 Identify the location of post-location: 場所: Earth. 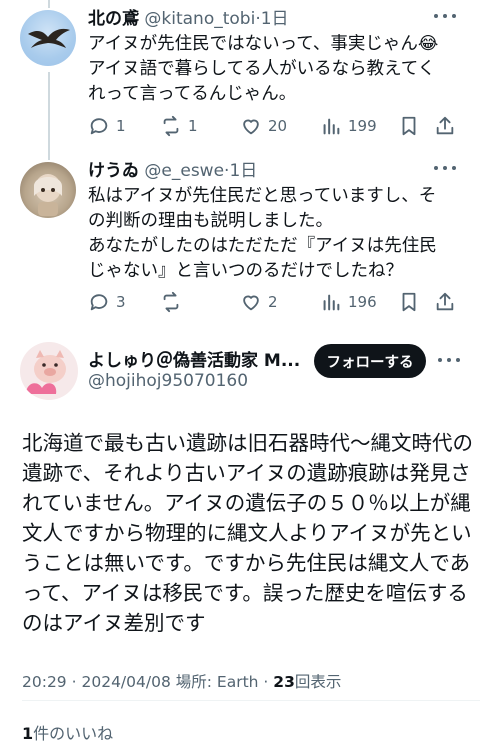
(217, 682).